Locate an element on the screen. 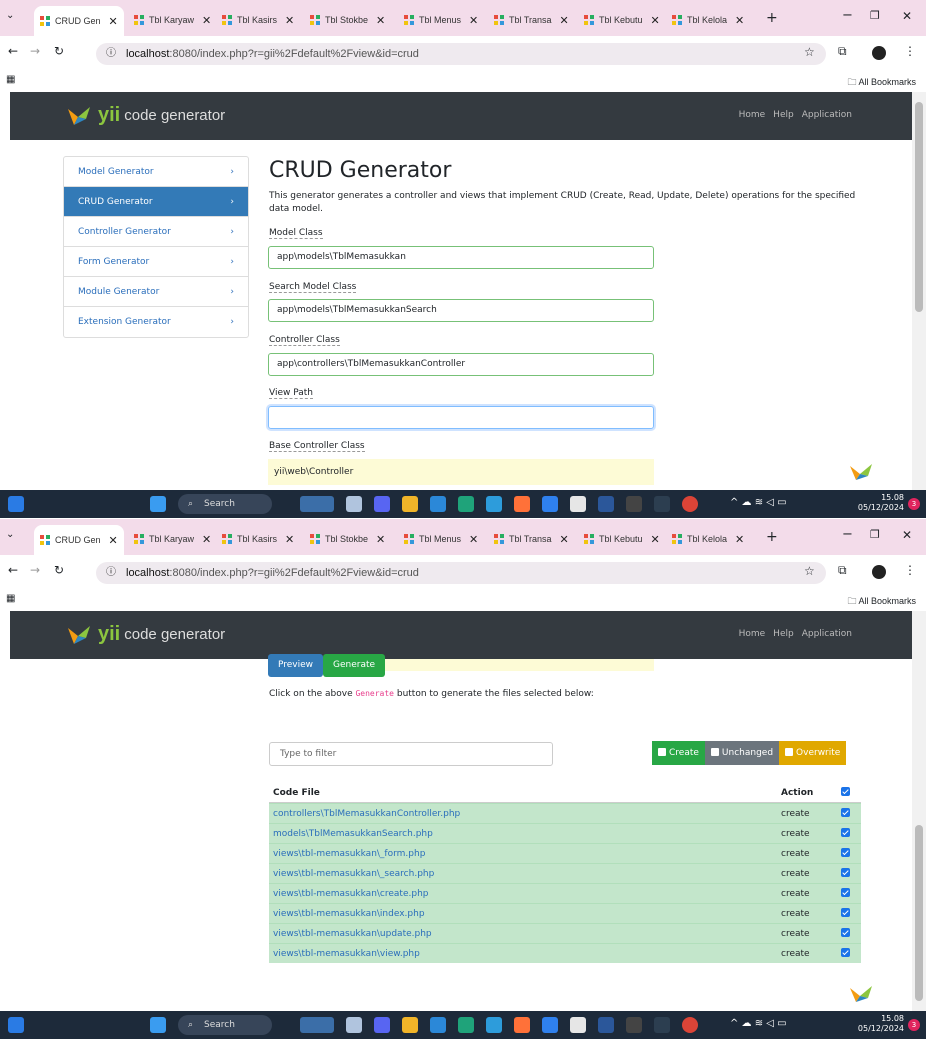 This screenshot has height=1039, width=926. profile-avatar is located at coordinates (879, 572).